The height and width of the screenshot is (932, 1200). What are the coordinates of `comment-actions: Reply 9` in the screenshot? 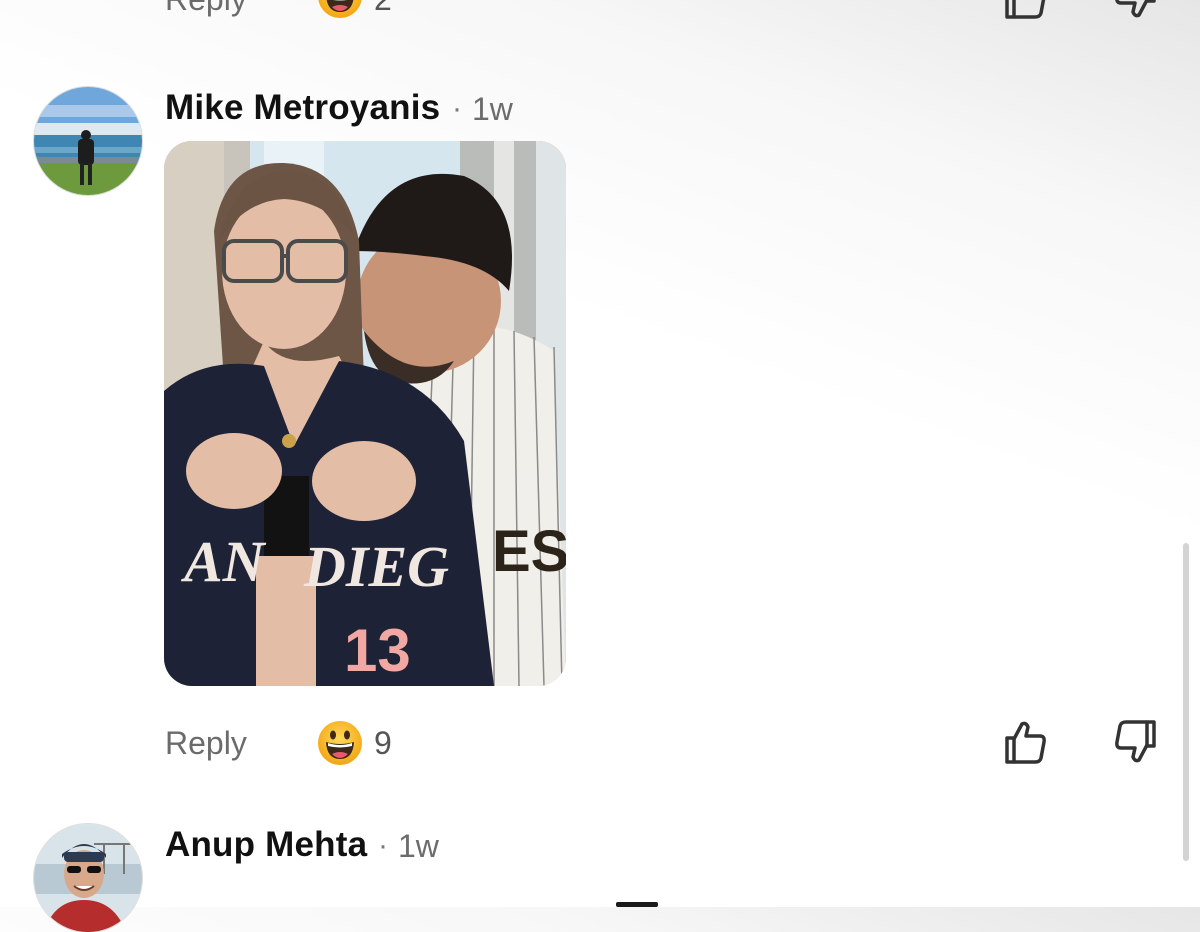 It's located at (600, 748).